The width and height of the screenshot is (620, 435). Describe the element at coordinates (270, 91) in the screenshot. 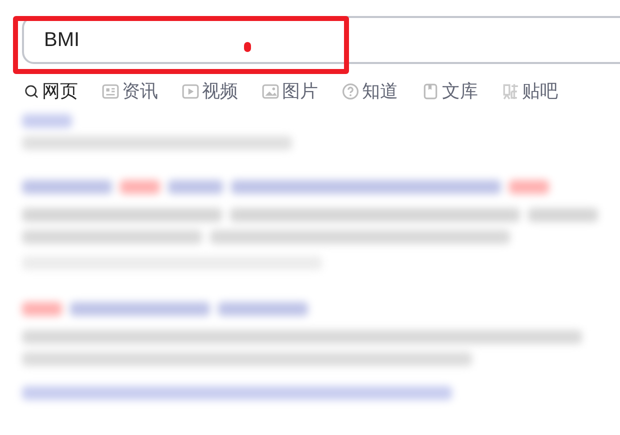

I see `image-icon` at that location.